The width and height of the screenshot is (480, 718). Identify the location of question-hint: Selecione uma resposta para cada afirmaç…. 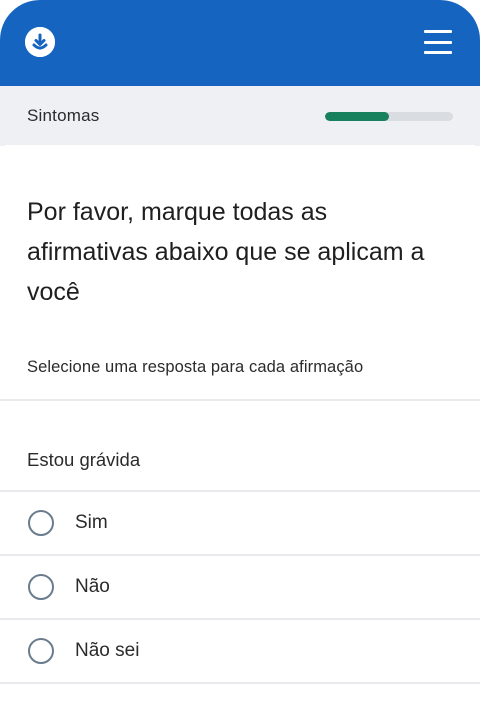
(195, 367).